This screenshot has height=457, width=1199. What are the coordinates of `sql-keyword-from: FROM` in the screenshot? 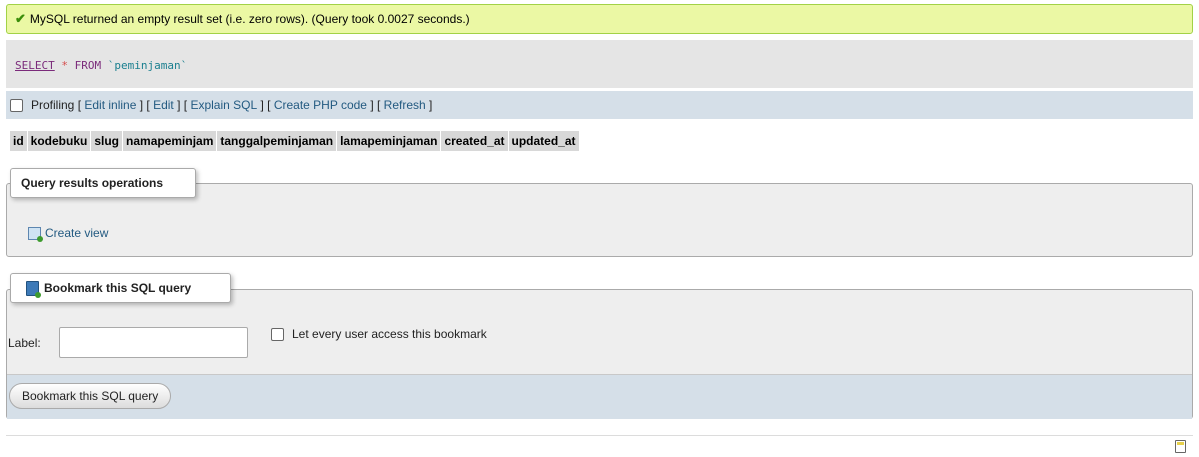 It's located at (88, 65).